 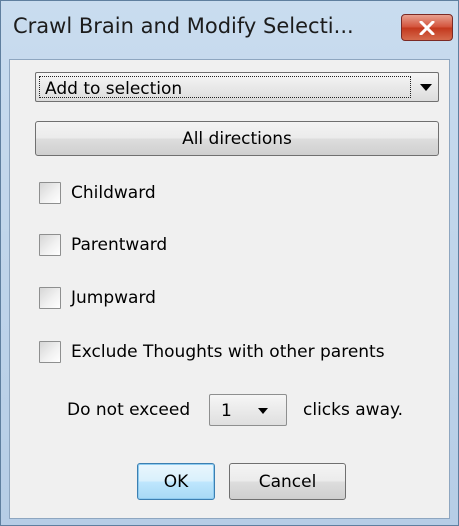 I want to click on childward-checkbox, so click(x=50, y=193).